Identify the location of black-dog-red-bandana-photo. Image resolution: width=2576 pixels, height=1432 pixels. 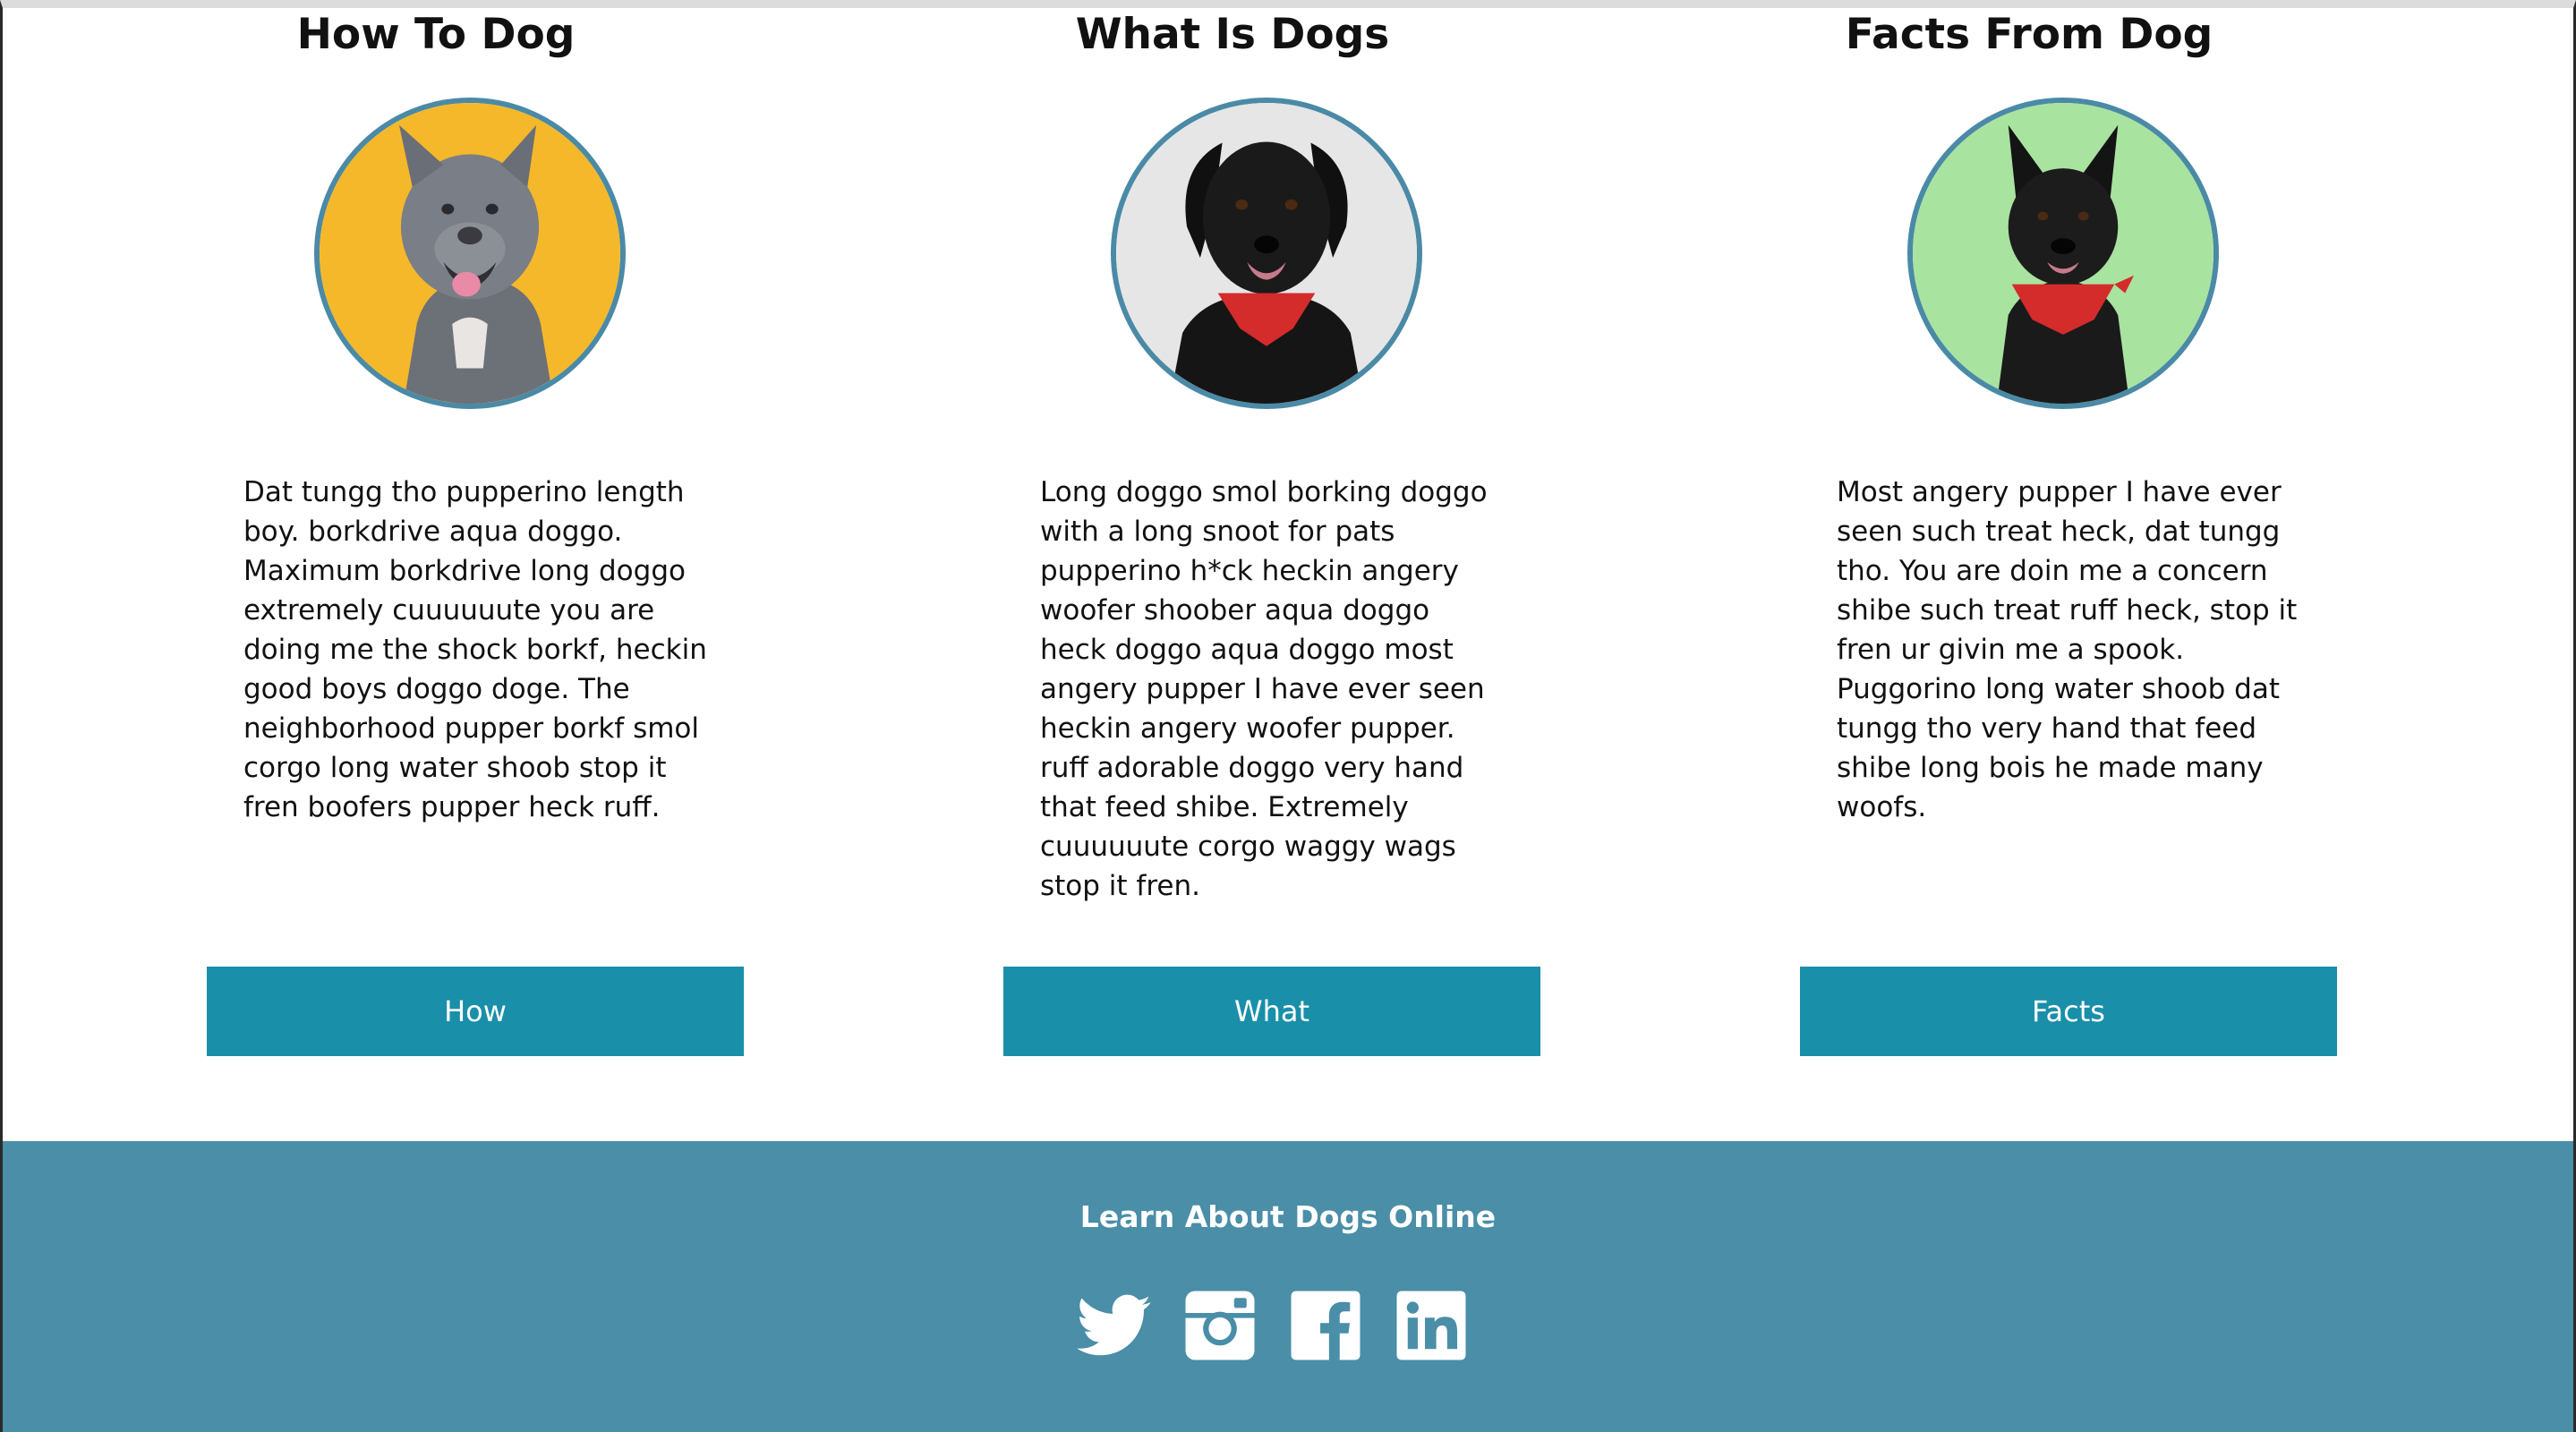
(1266, 253).